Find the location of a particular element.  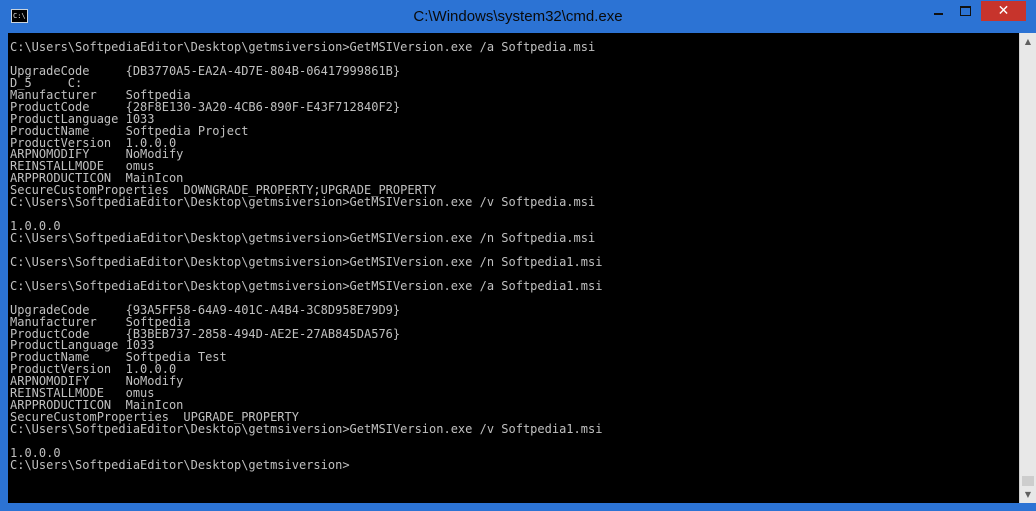

title-bar: C:\ C:\Windows\system32\cmd.exe ✕ is located at coordinates (518, 16).